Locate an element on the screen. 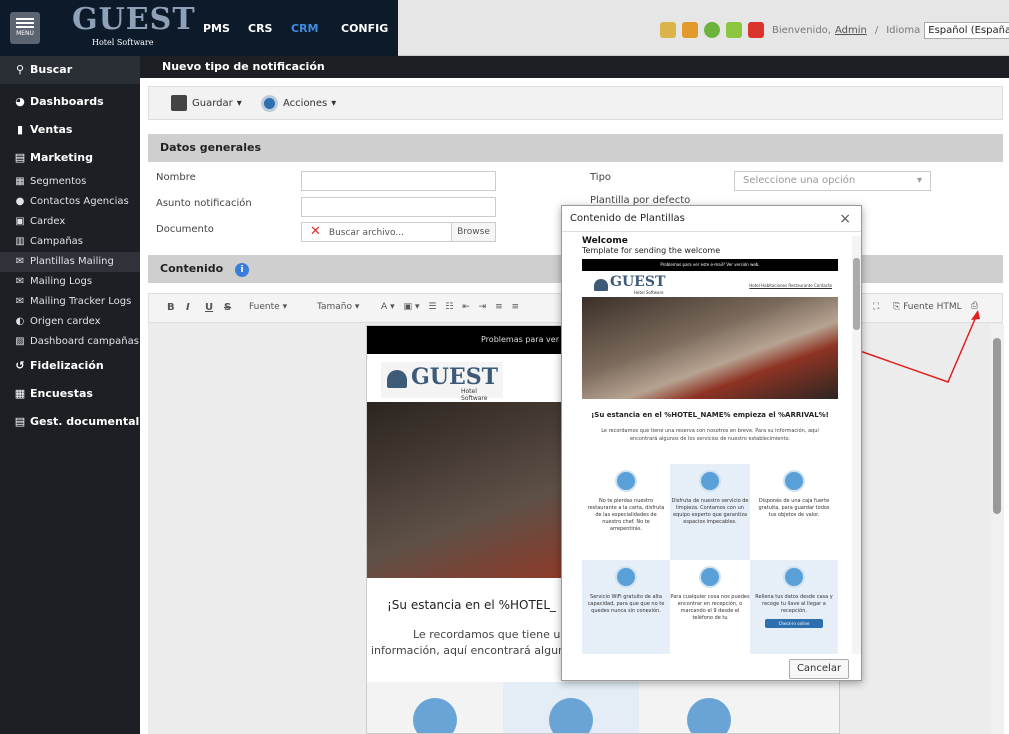 The width and height of the screenshot is (1009, 734). store-icon: ▤ is located at coordinates (20, 157).